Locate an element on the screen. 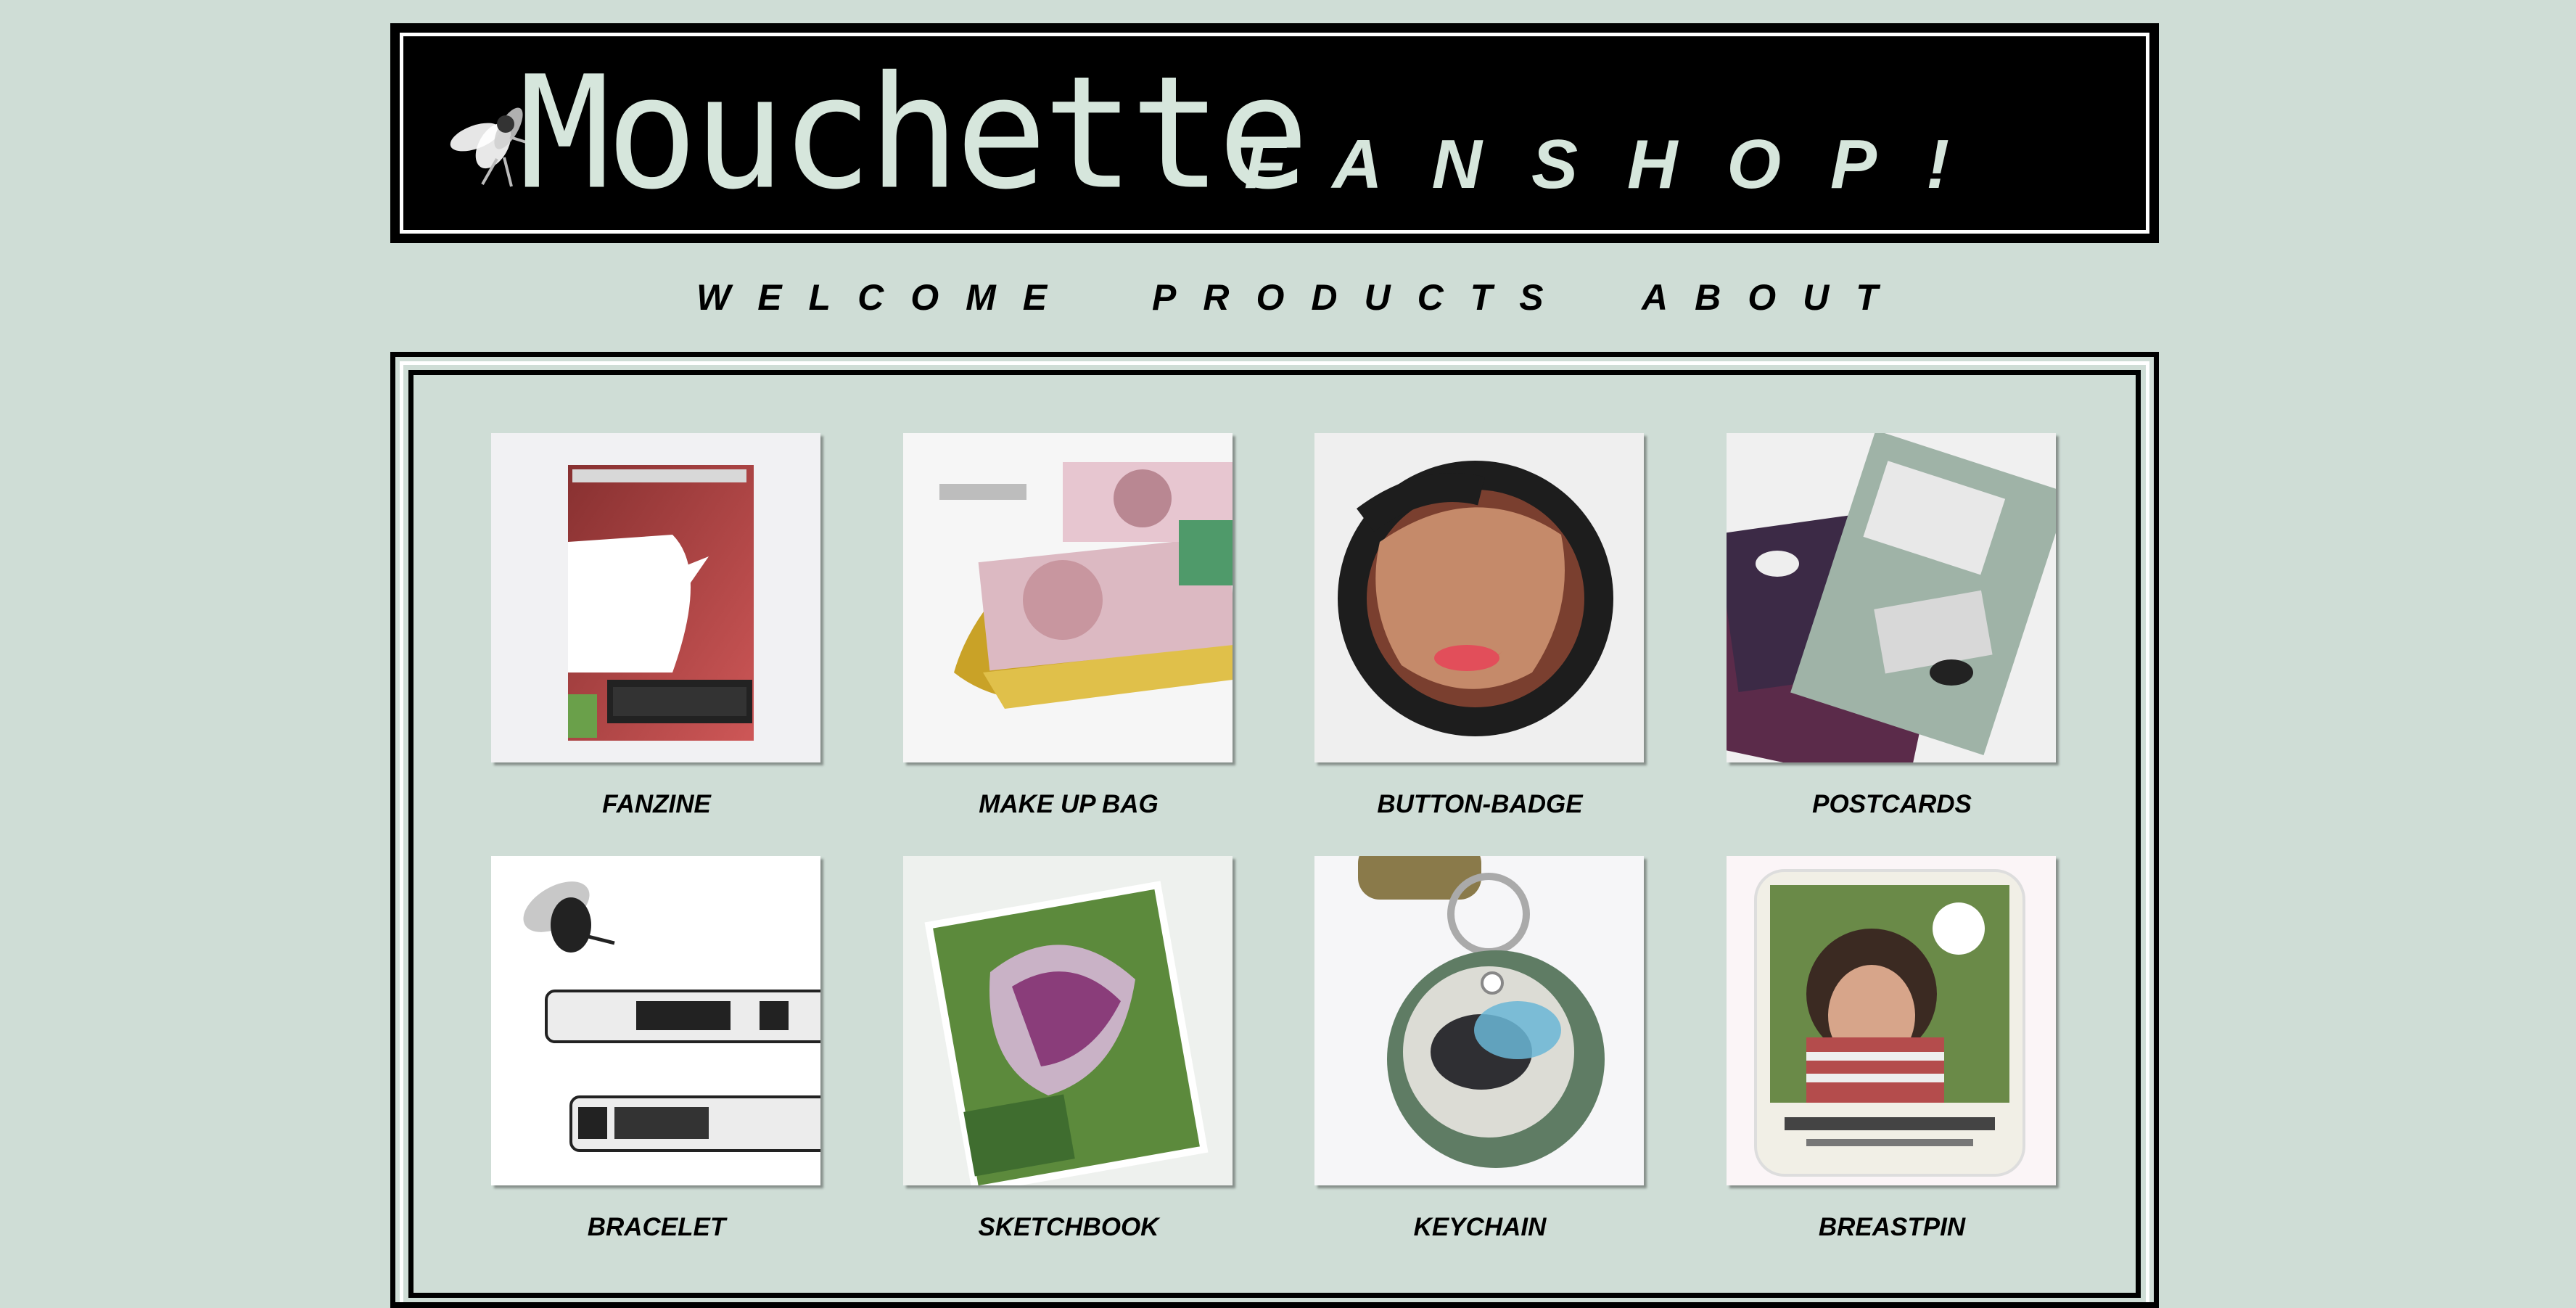 The image size is (2576, 1308). fanzine-photo is located at coordinates (655, 597).